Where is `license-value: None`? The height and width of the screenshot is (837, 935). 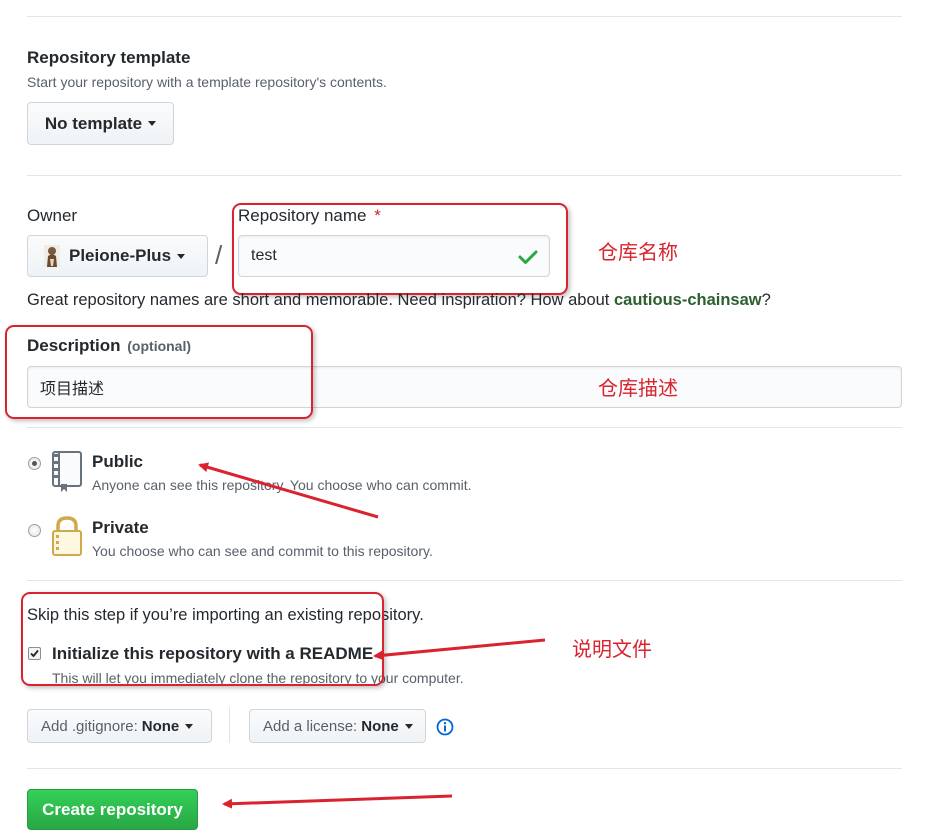
license-value: None is located at coordinates (380, 726).